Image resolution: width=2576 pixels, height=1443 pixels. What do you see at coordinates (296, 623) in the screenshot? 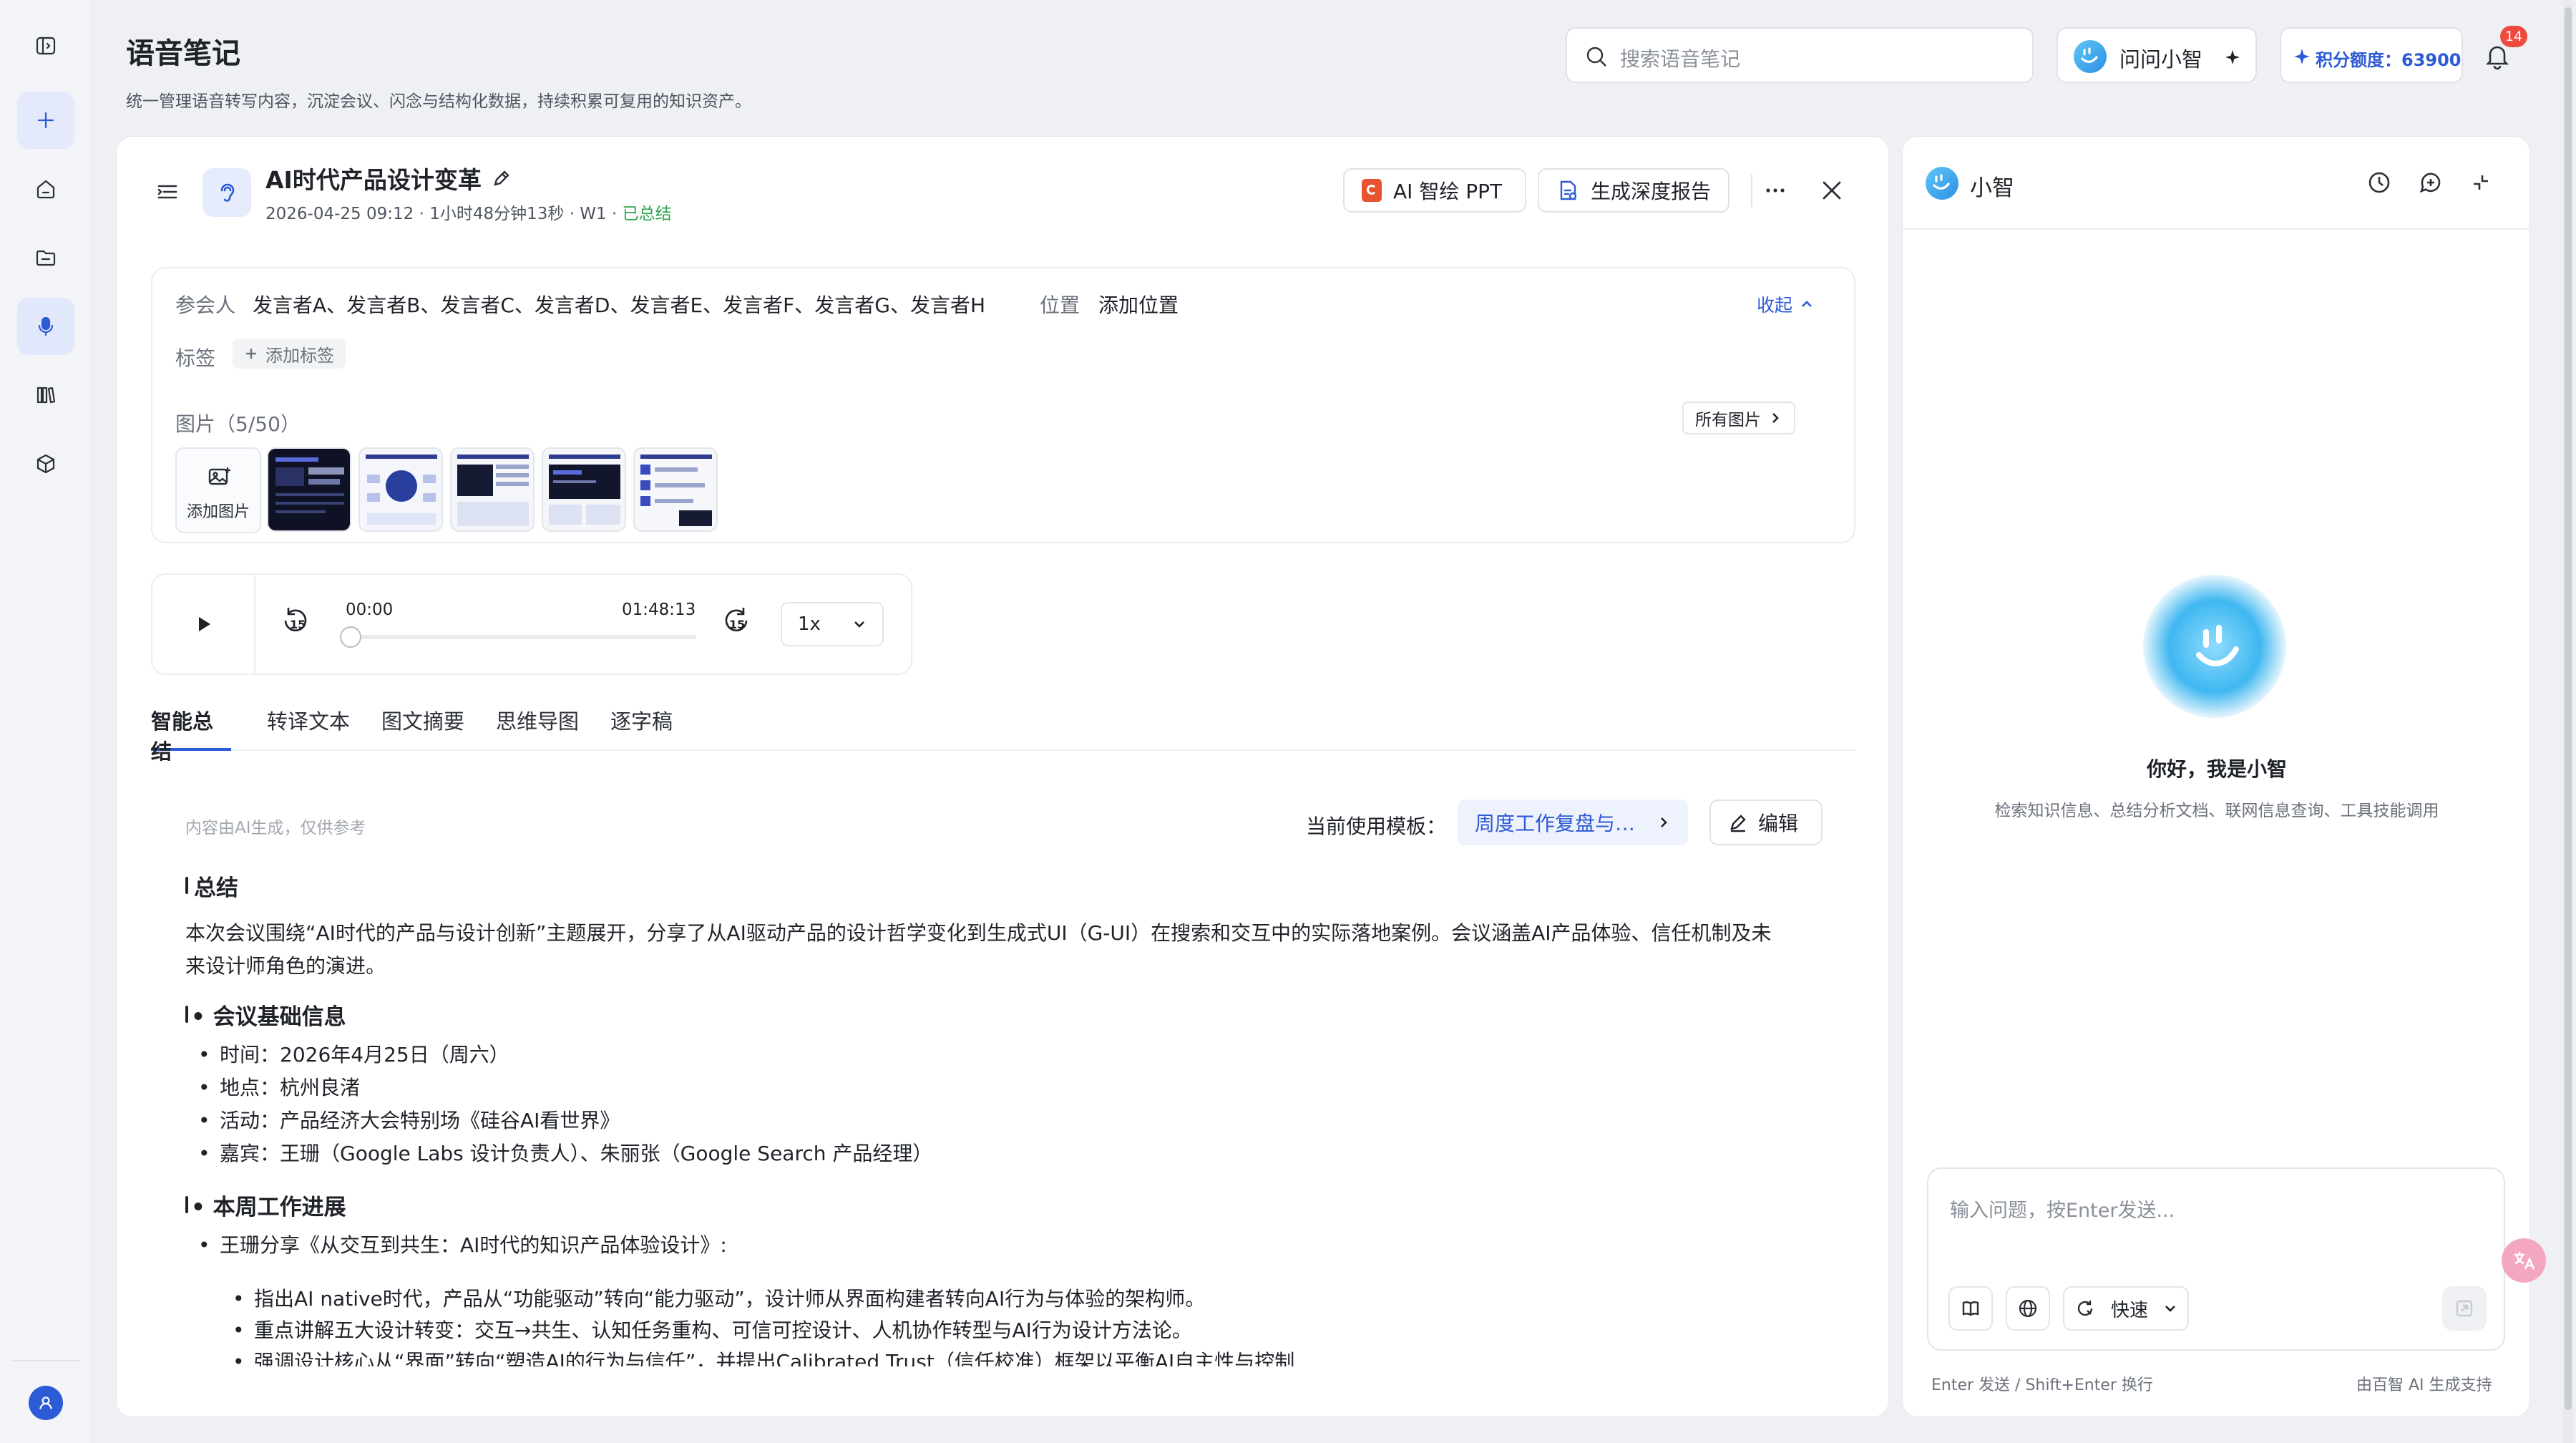
I see `rewind-button: 15` at bounding box center [296, 623].